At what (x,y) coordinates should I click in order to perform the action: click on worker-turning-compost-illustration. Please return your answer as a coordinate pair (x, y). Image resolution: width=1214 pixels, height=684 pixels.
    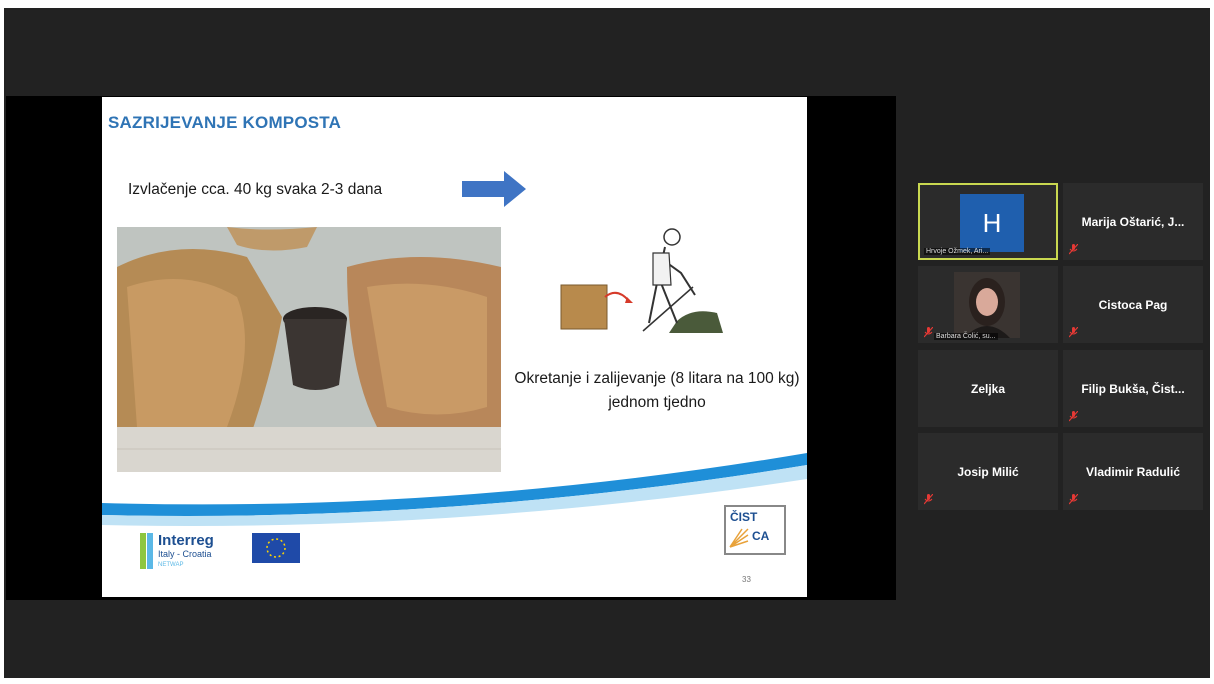
    Looking at the image, I should click on (641, 280).